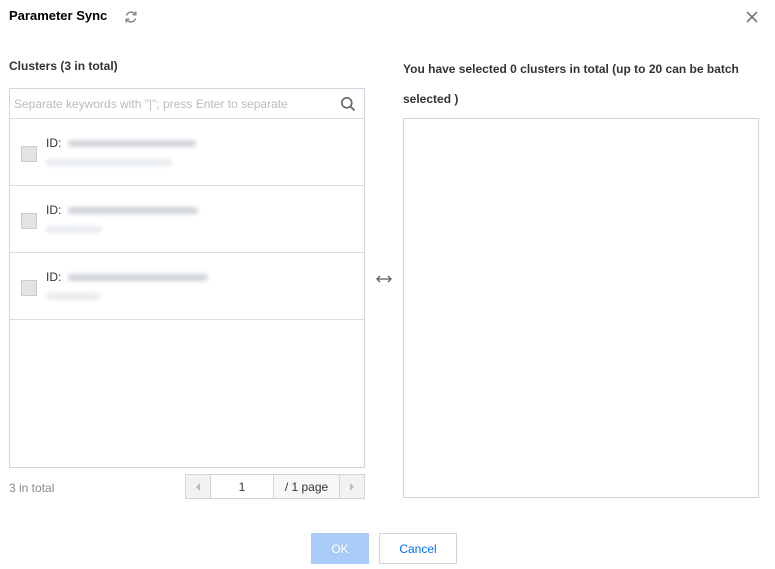 This screenshot has height=569, width=775. What do you see at coordinates (752, 17) in the screenshot?
I see `close-icon` at bounding box center [752, 17].